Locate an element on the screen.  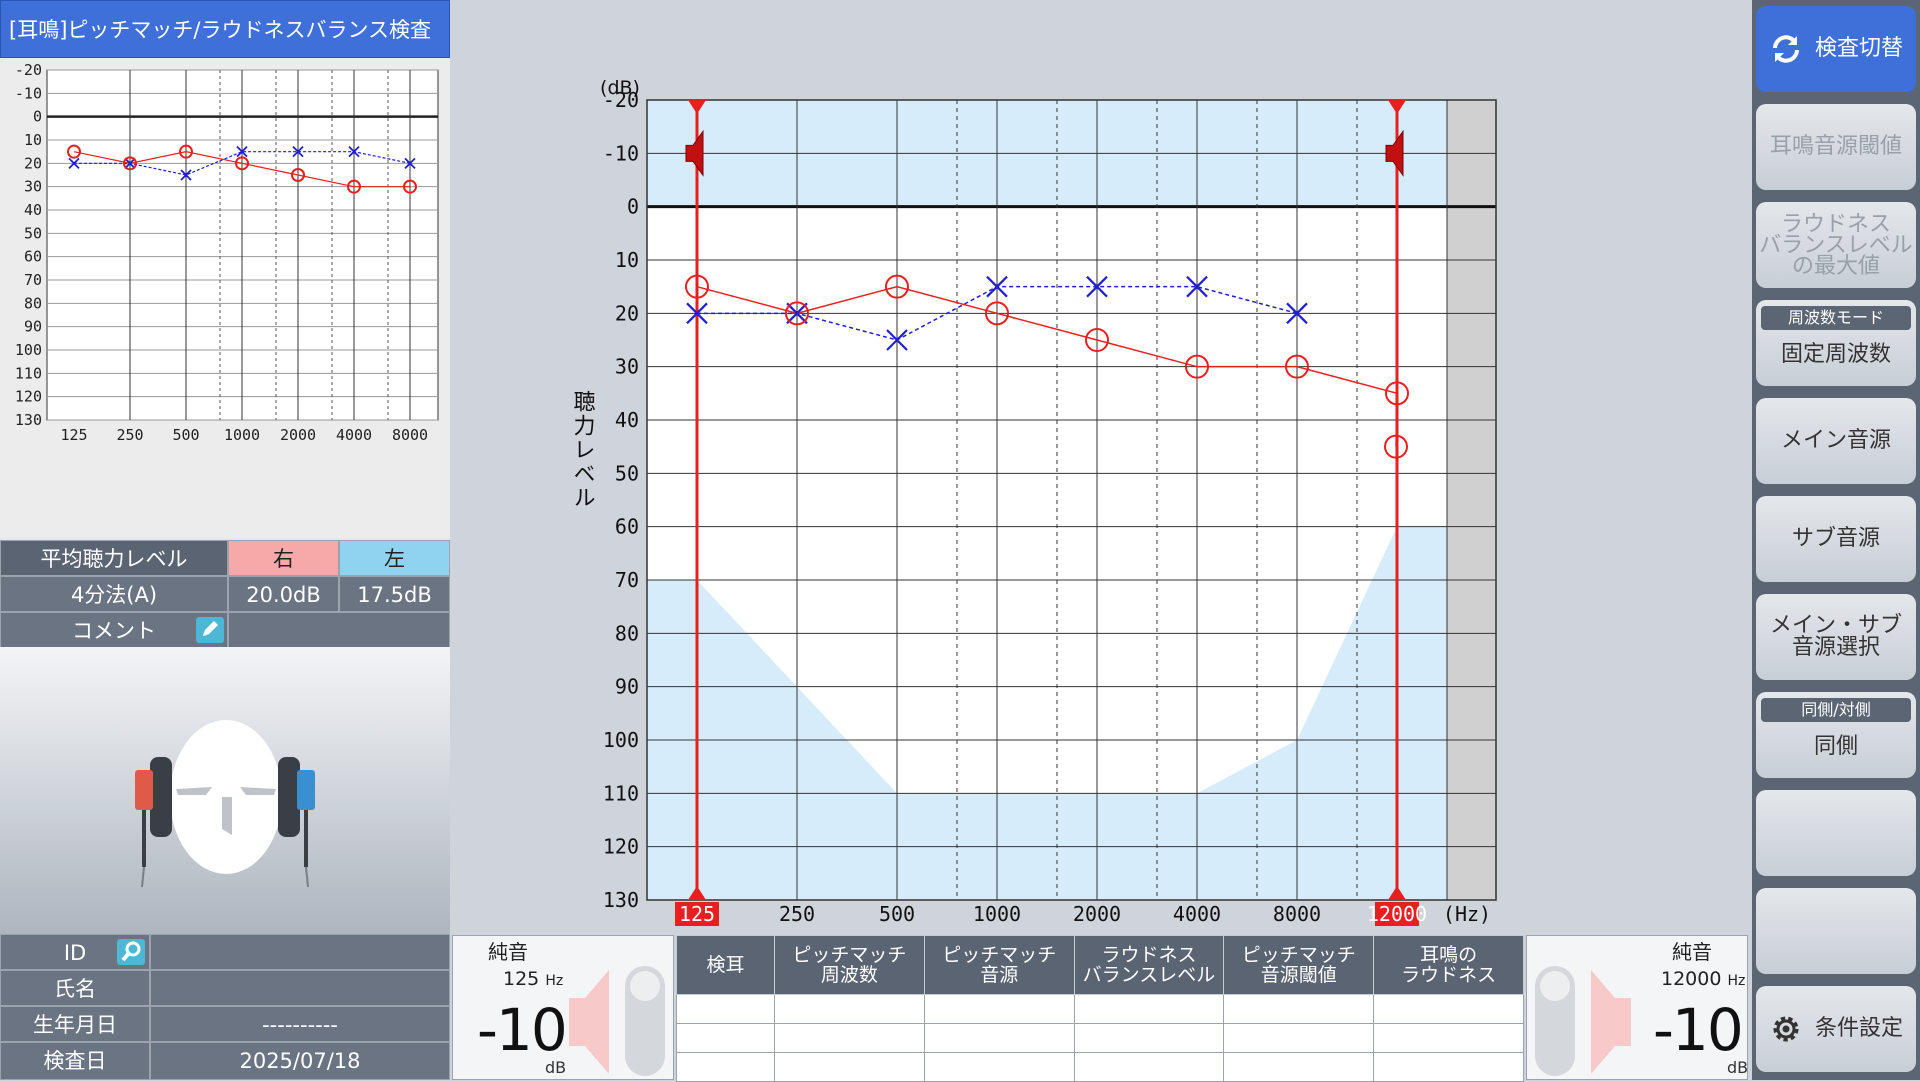
exam-date-row: 検査日 2025/07/18 is located at coordinates (225, 1061).